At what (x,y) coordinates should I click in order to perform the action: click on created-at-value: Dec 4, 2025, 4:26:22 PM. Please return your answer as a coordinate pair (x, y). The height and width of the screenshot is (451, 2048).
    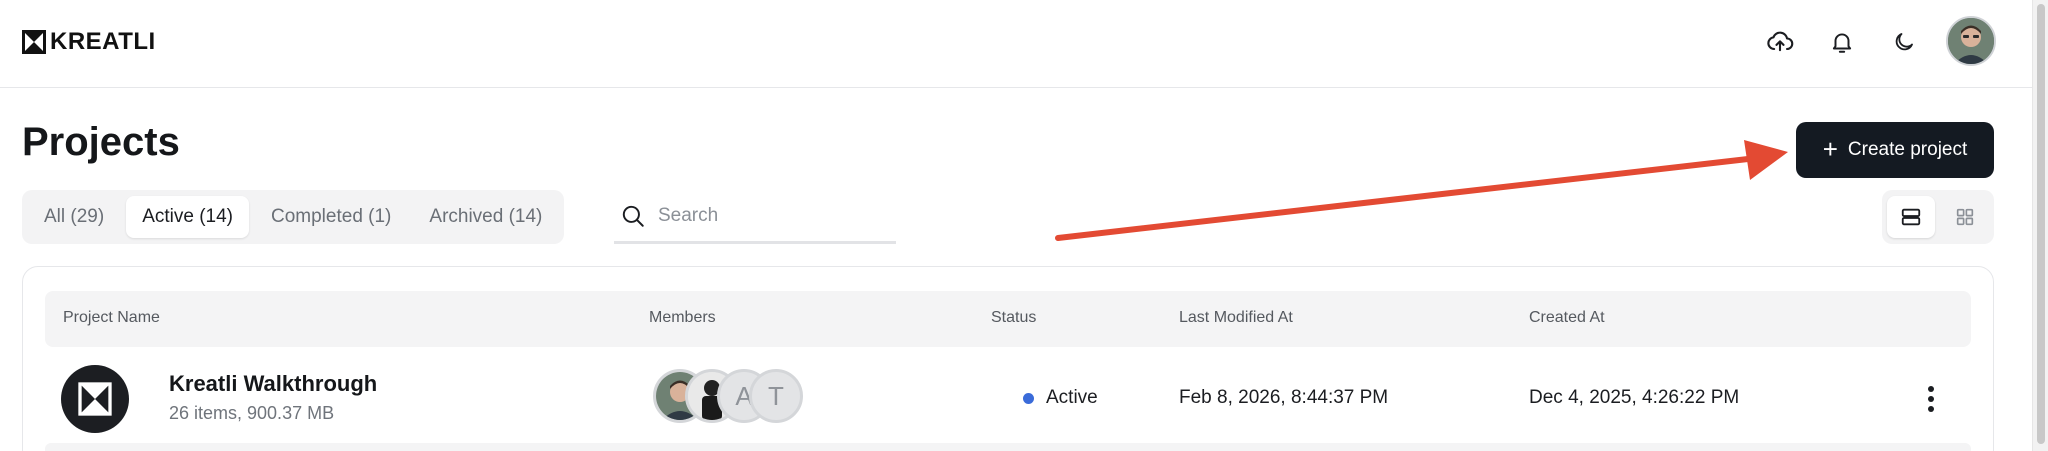
    Looking at the image, I should click on (1634, 397).